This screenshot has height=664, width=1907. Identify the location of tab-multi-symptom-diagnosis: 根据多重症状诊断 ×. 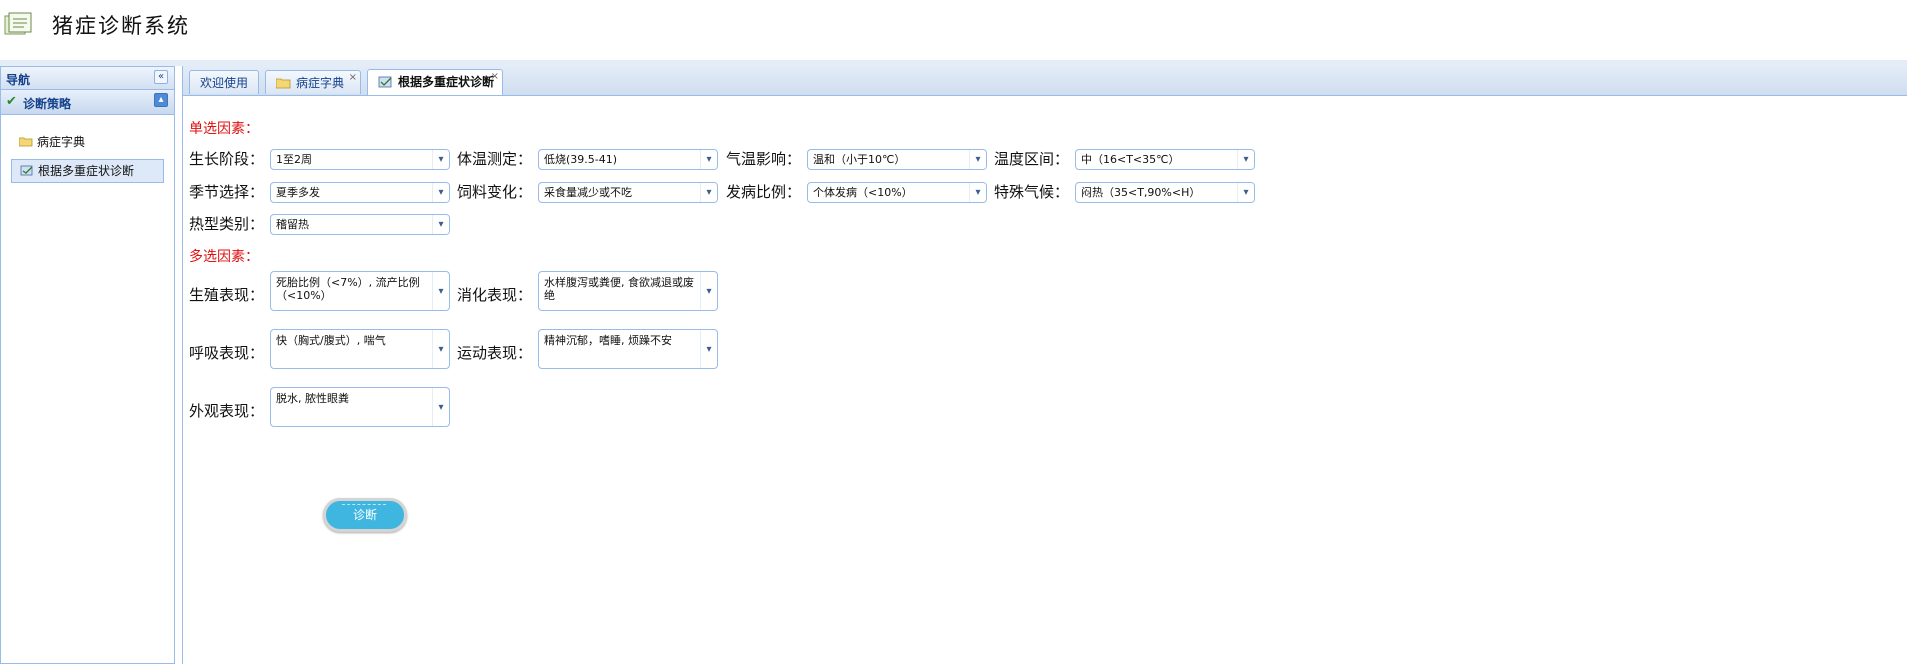
(435, 82).